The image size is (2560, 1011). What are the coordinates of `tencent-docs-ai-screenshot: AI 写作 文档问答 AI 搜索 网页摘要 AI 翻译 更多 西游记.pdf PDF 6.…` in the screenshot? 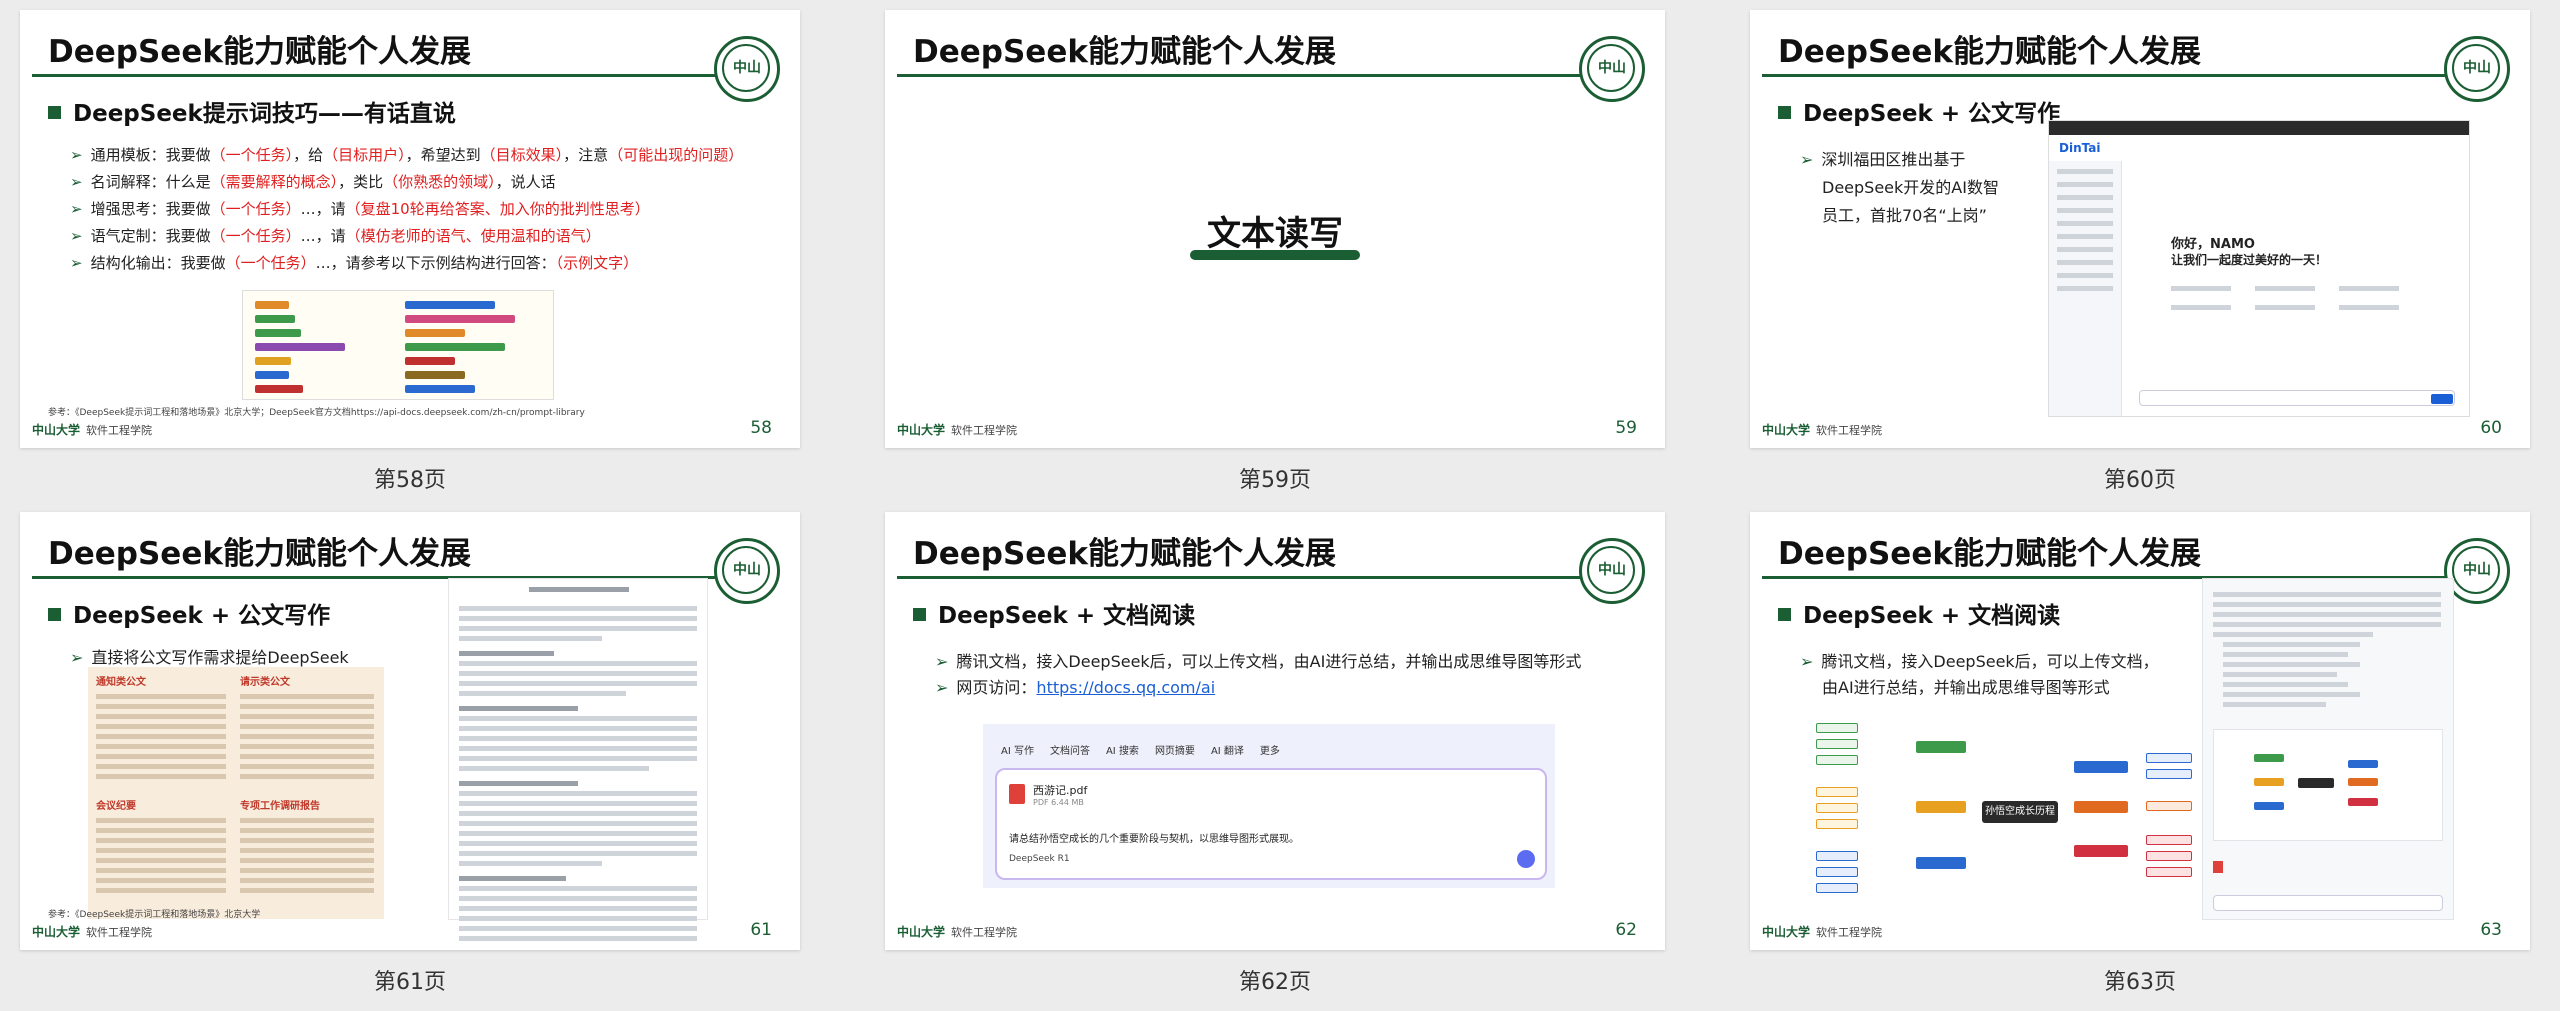 It's located at (1269, 806).